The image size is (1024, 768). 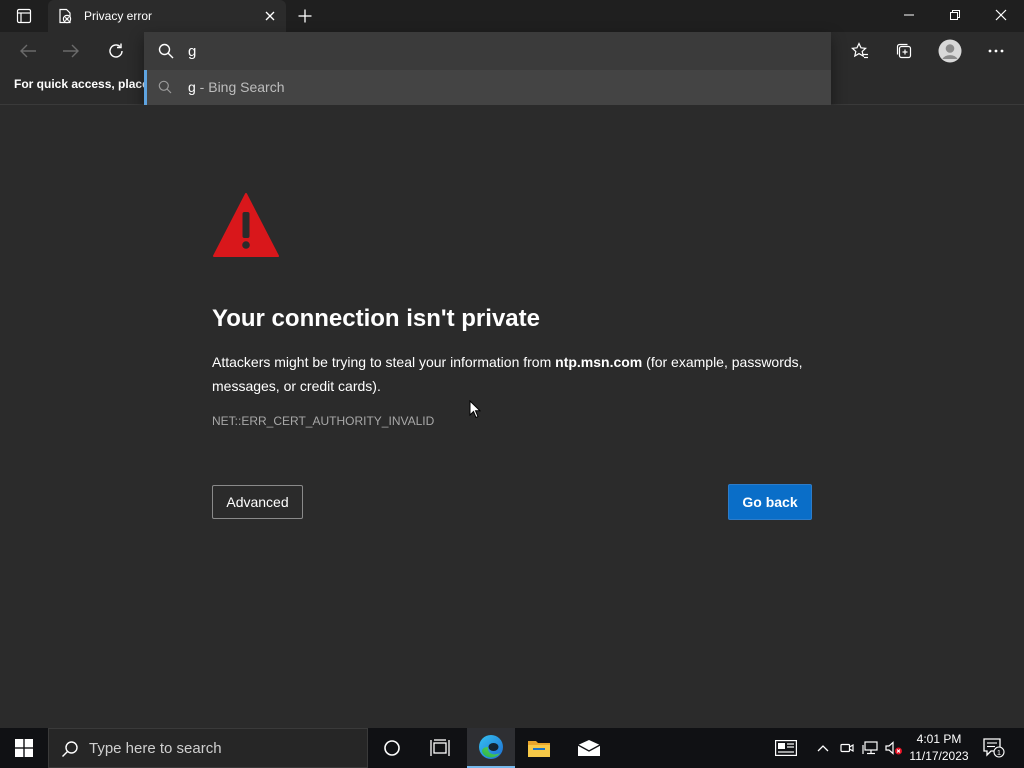 I want to click on new-tab-button, so click(x=305, y=16).